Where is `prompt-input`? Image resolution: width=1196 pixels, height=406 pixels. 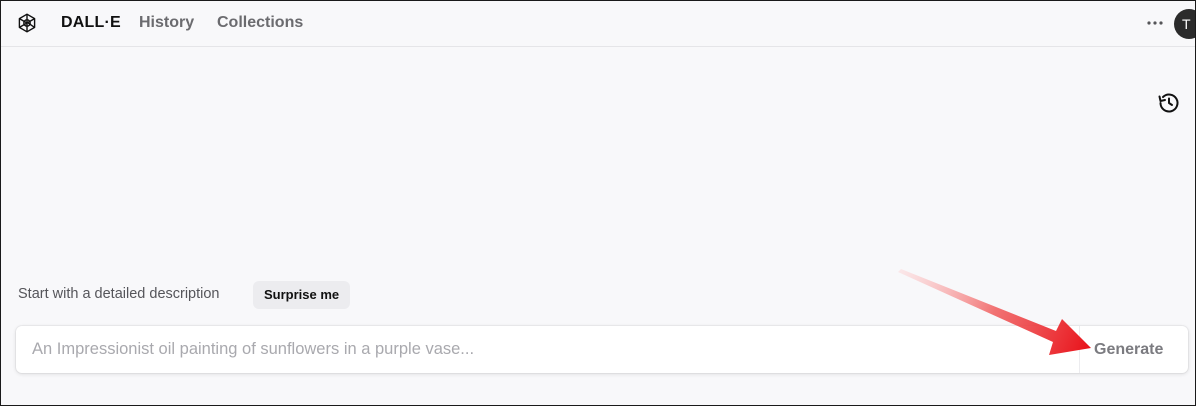 prompt-input is located at coordinates (536, 349).